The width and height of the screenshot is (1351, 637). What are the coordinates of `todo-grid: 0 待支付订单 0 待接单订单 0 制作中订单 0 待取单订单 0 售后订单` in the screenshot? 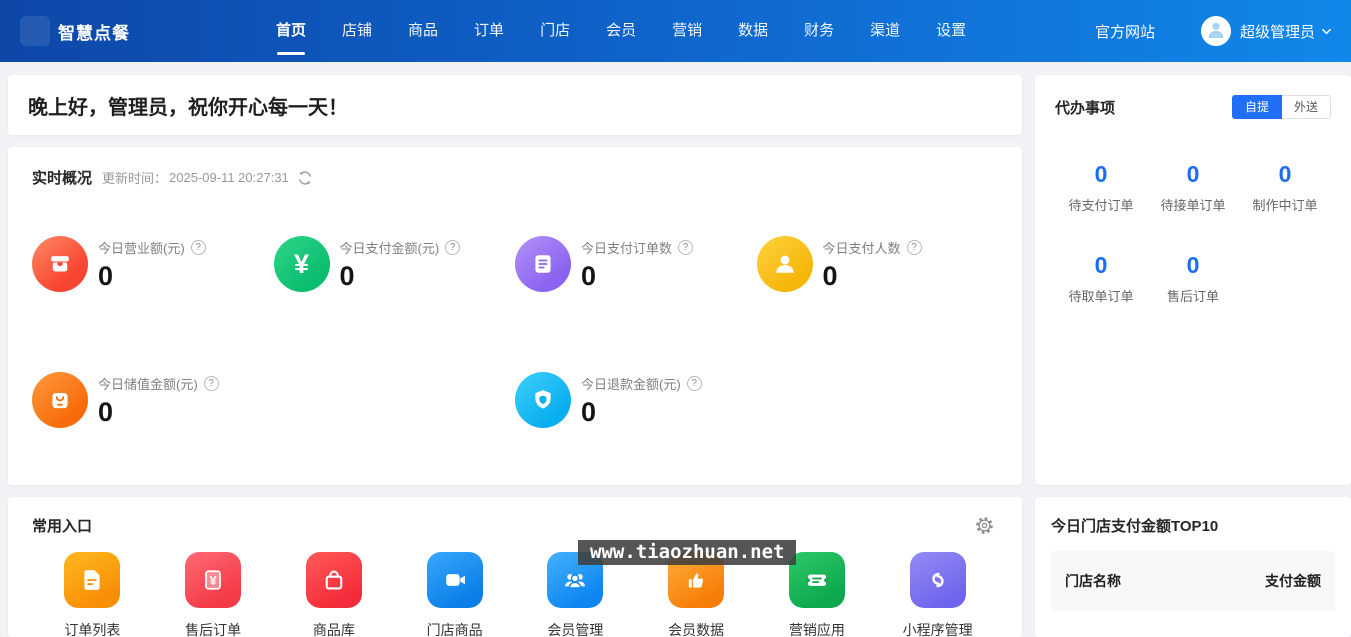 It's located at (1193, 233).